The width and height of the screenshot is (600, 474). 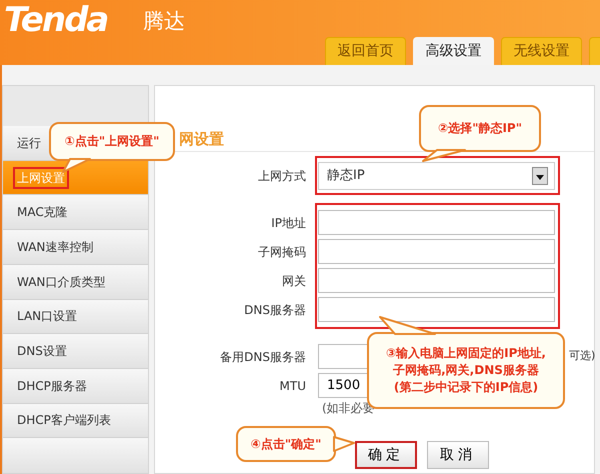 I want to click on button: 确定, so click(x=386, y=455).